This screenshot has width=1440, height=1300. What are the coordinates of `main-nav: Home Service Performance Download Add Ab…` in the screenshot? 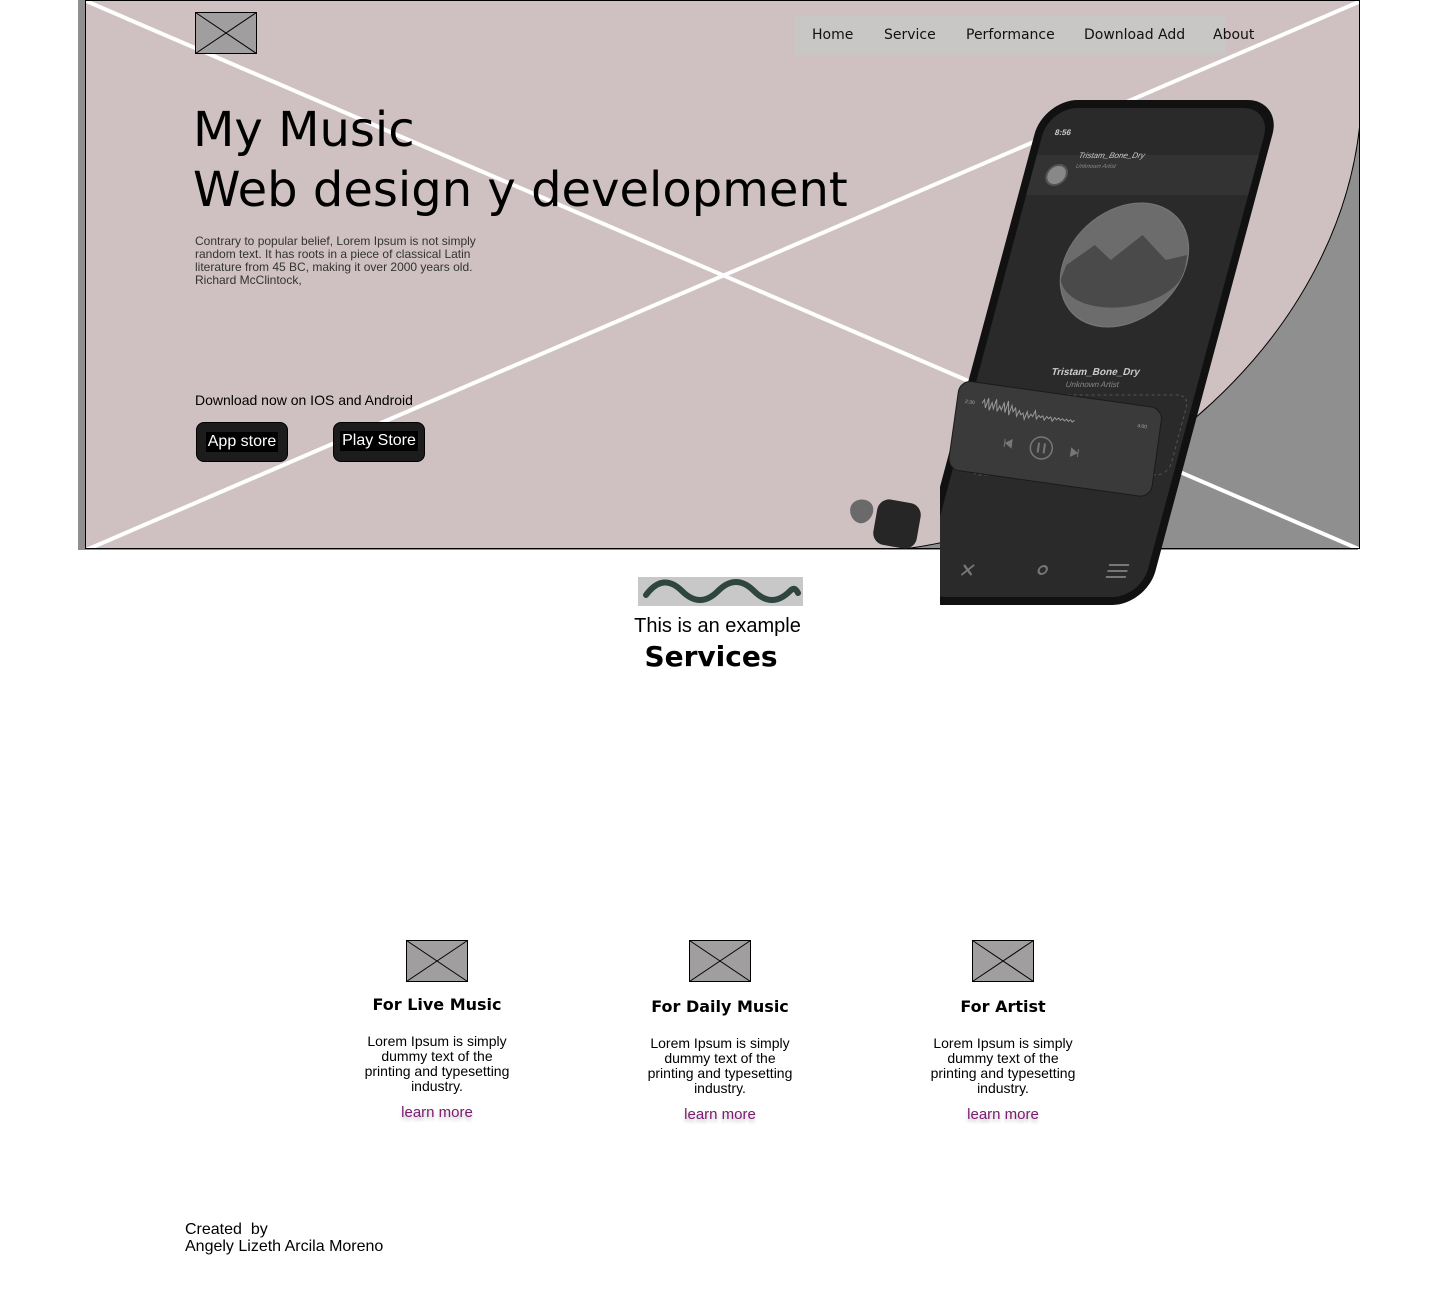 It's located at (1024, 35).